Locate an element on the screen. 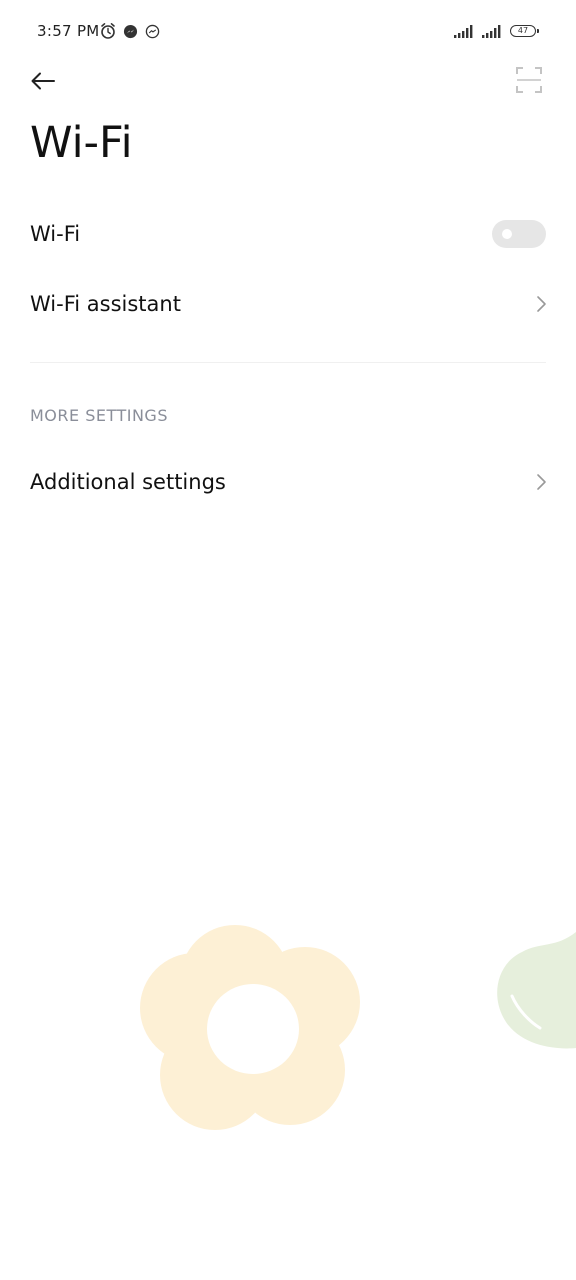  page-title: Wi-Fi is located at coordinates (81, 143).